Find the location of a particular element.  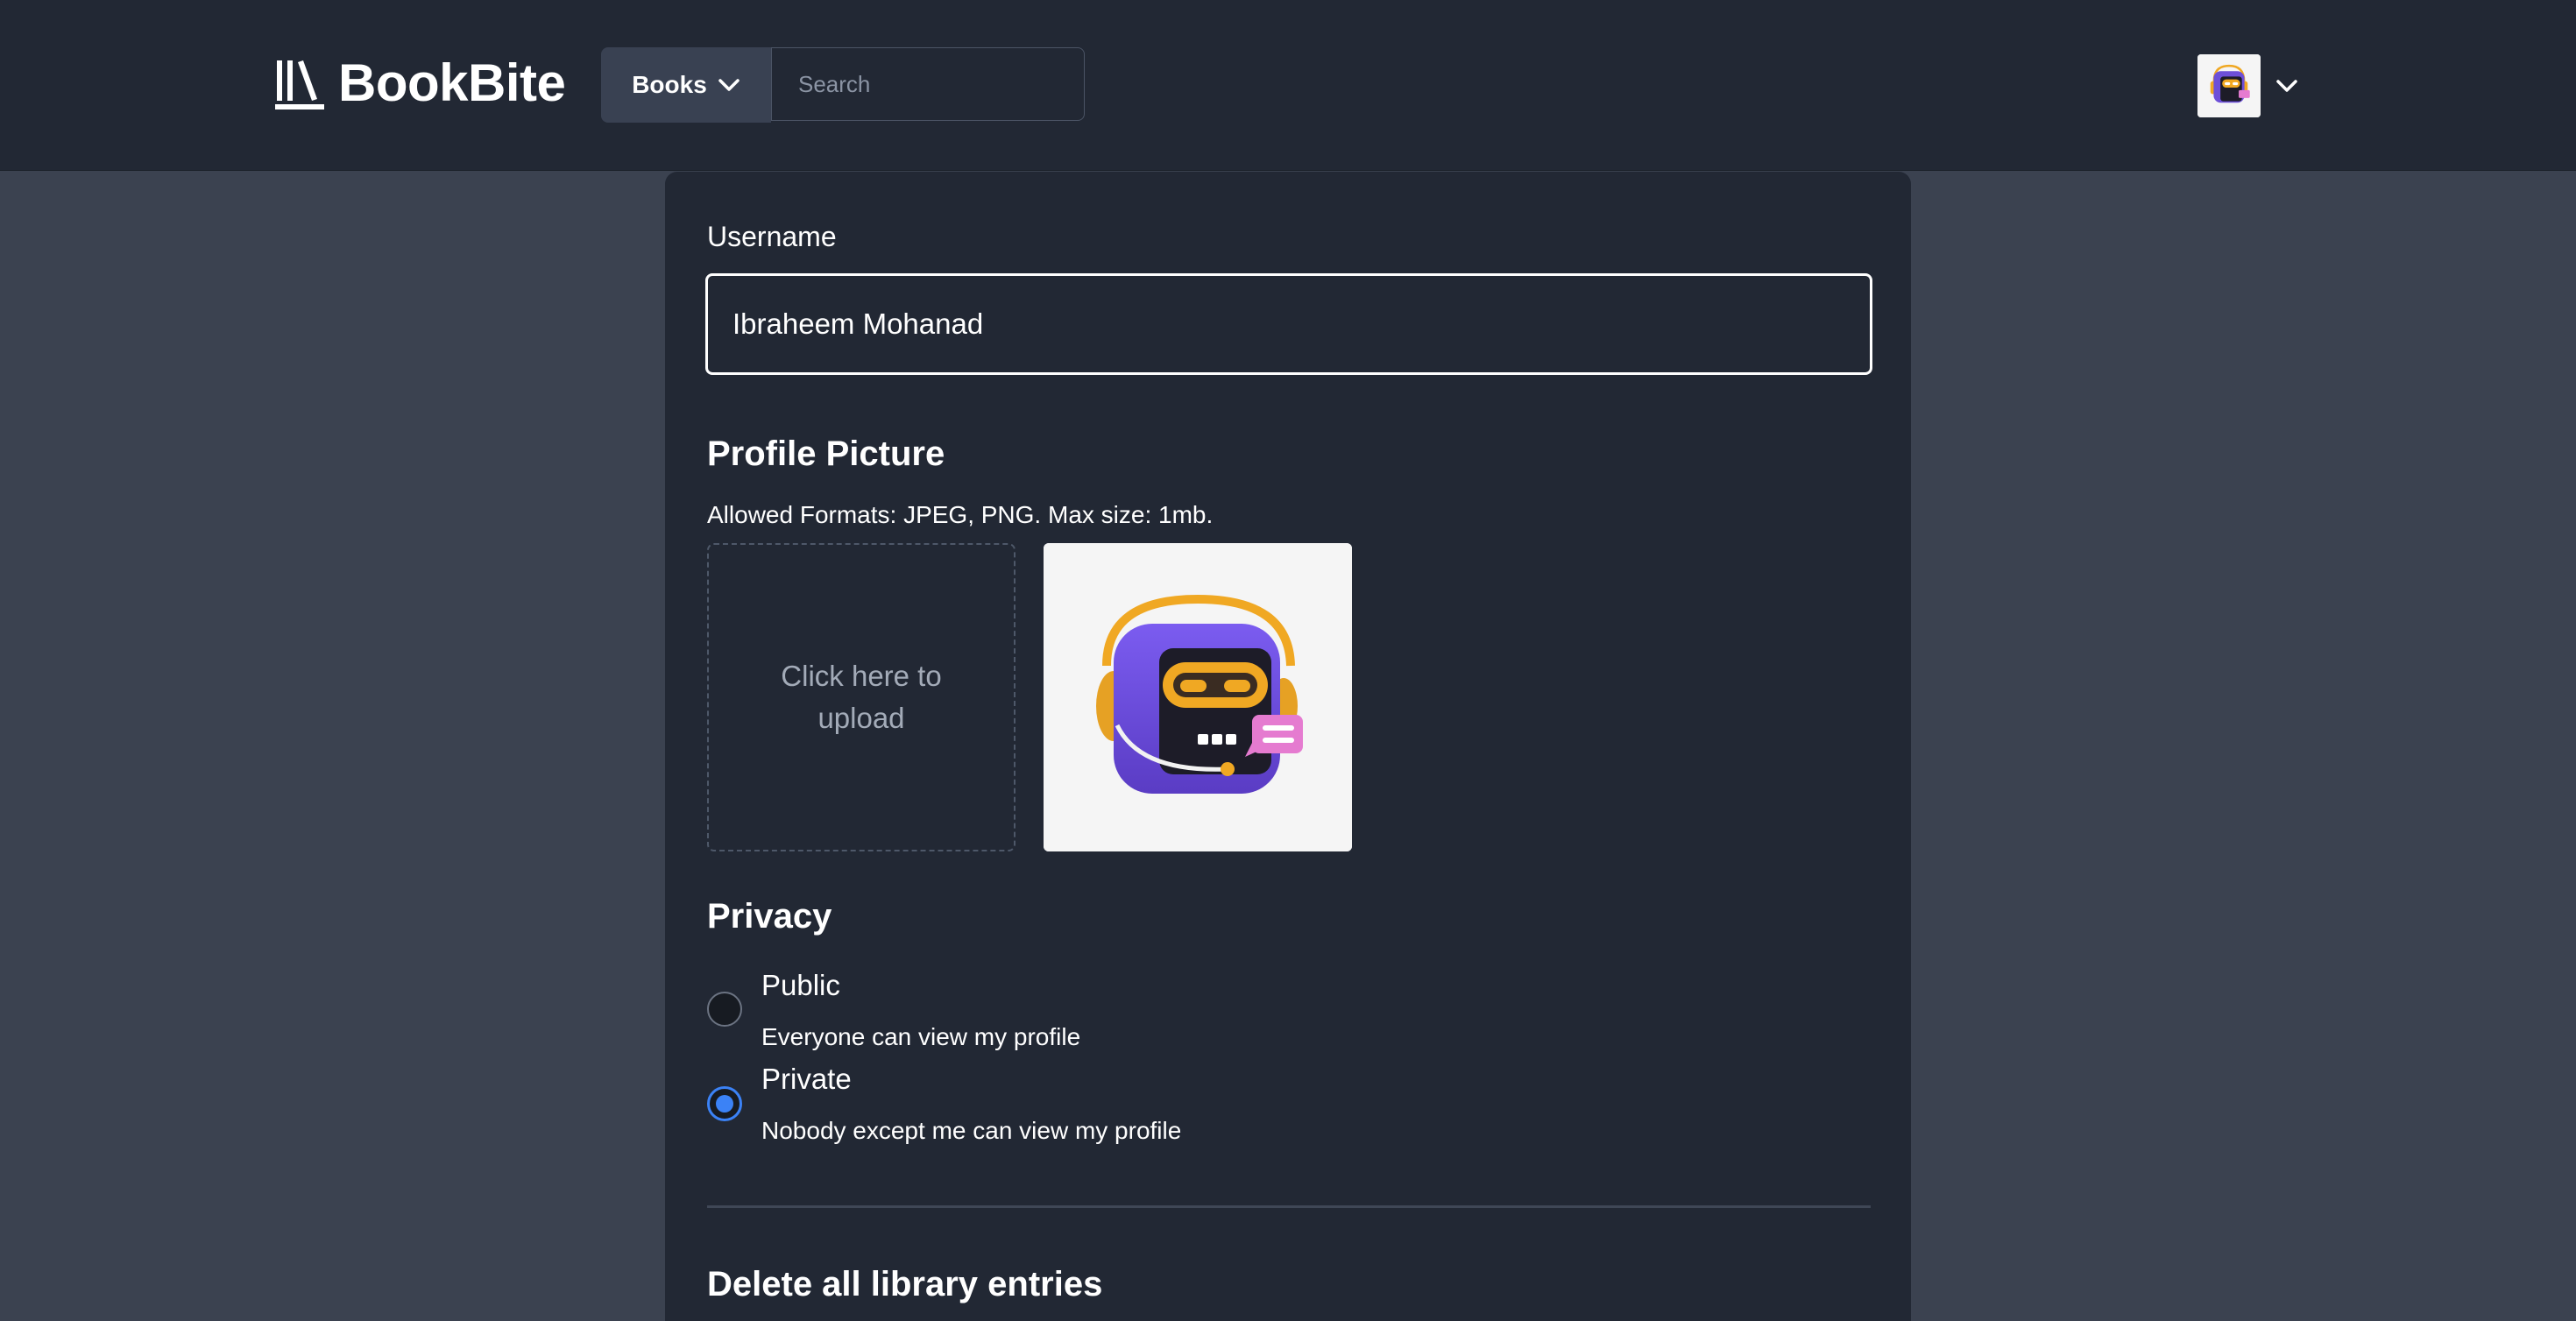

bookbite-logo: BookBite is located at coordinates (419, 83).